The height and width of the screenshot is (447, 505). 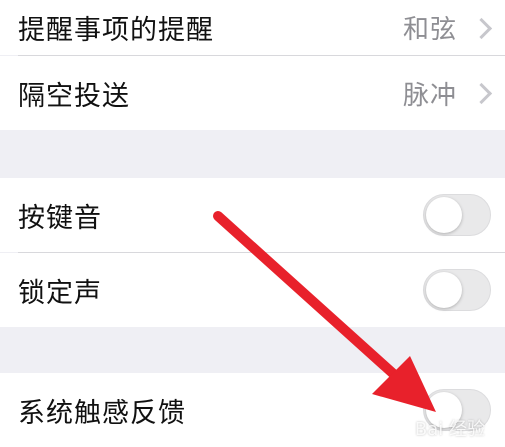 What do you see at coordinates (449, 429) in the screenshot?
I see `watermark-text: Bai 经验` at bounding box center [449, 429].